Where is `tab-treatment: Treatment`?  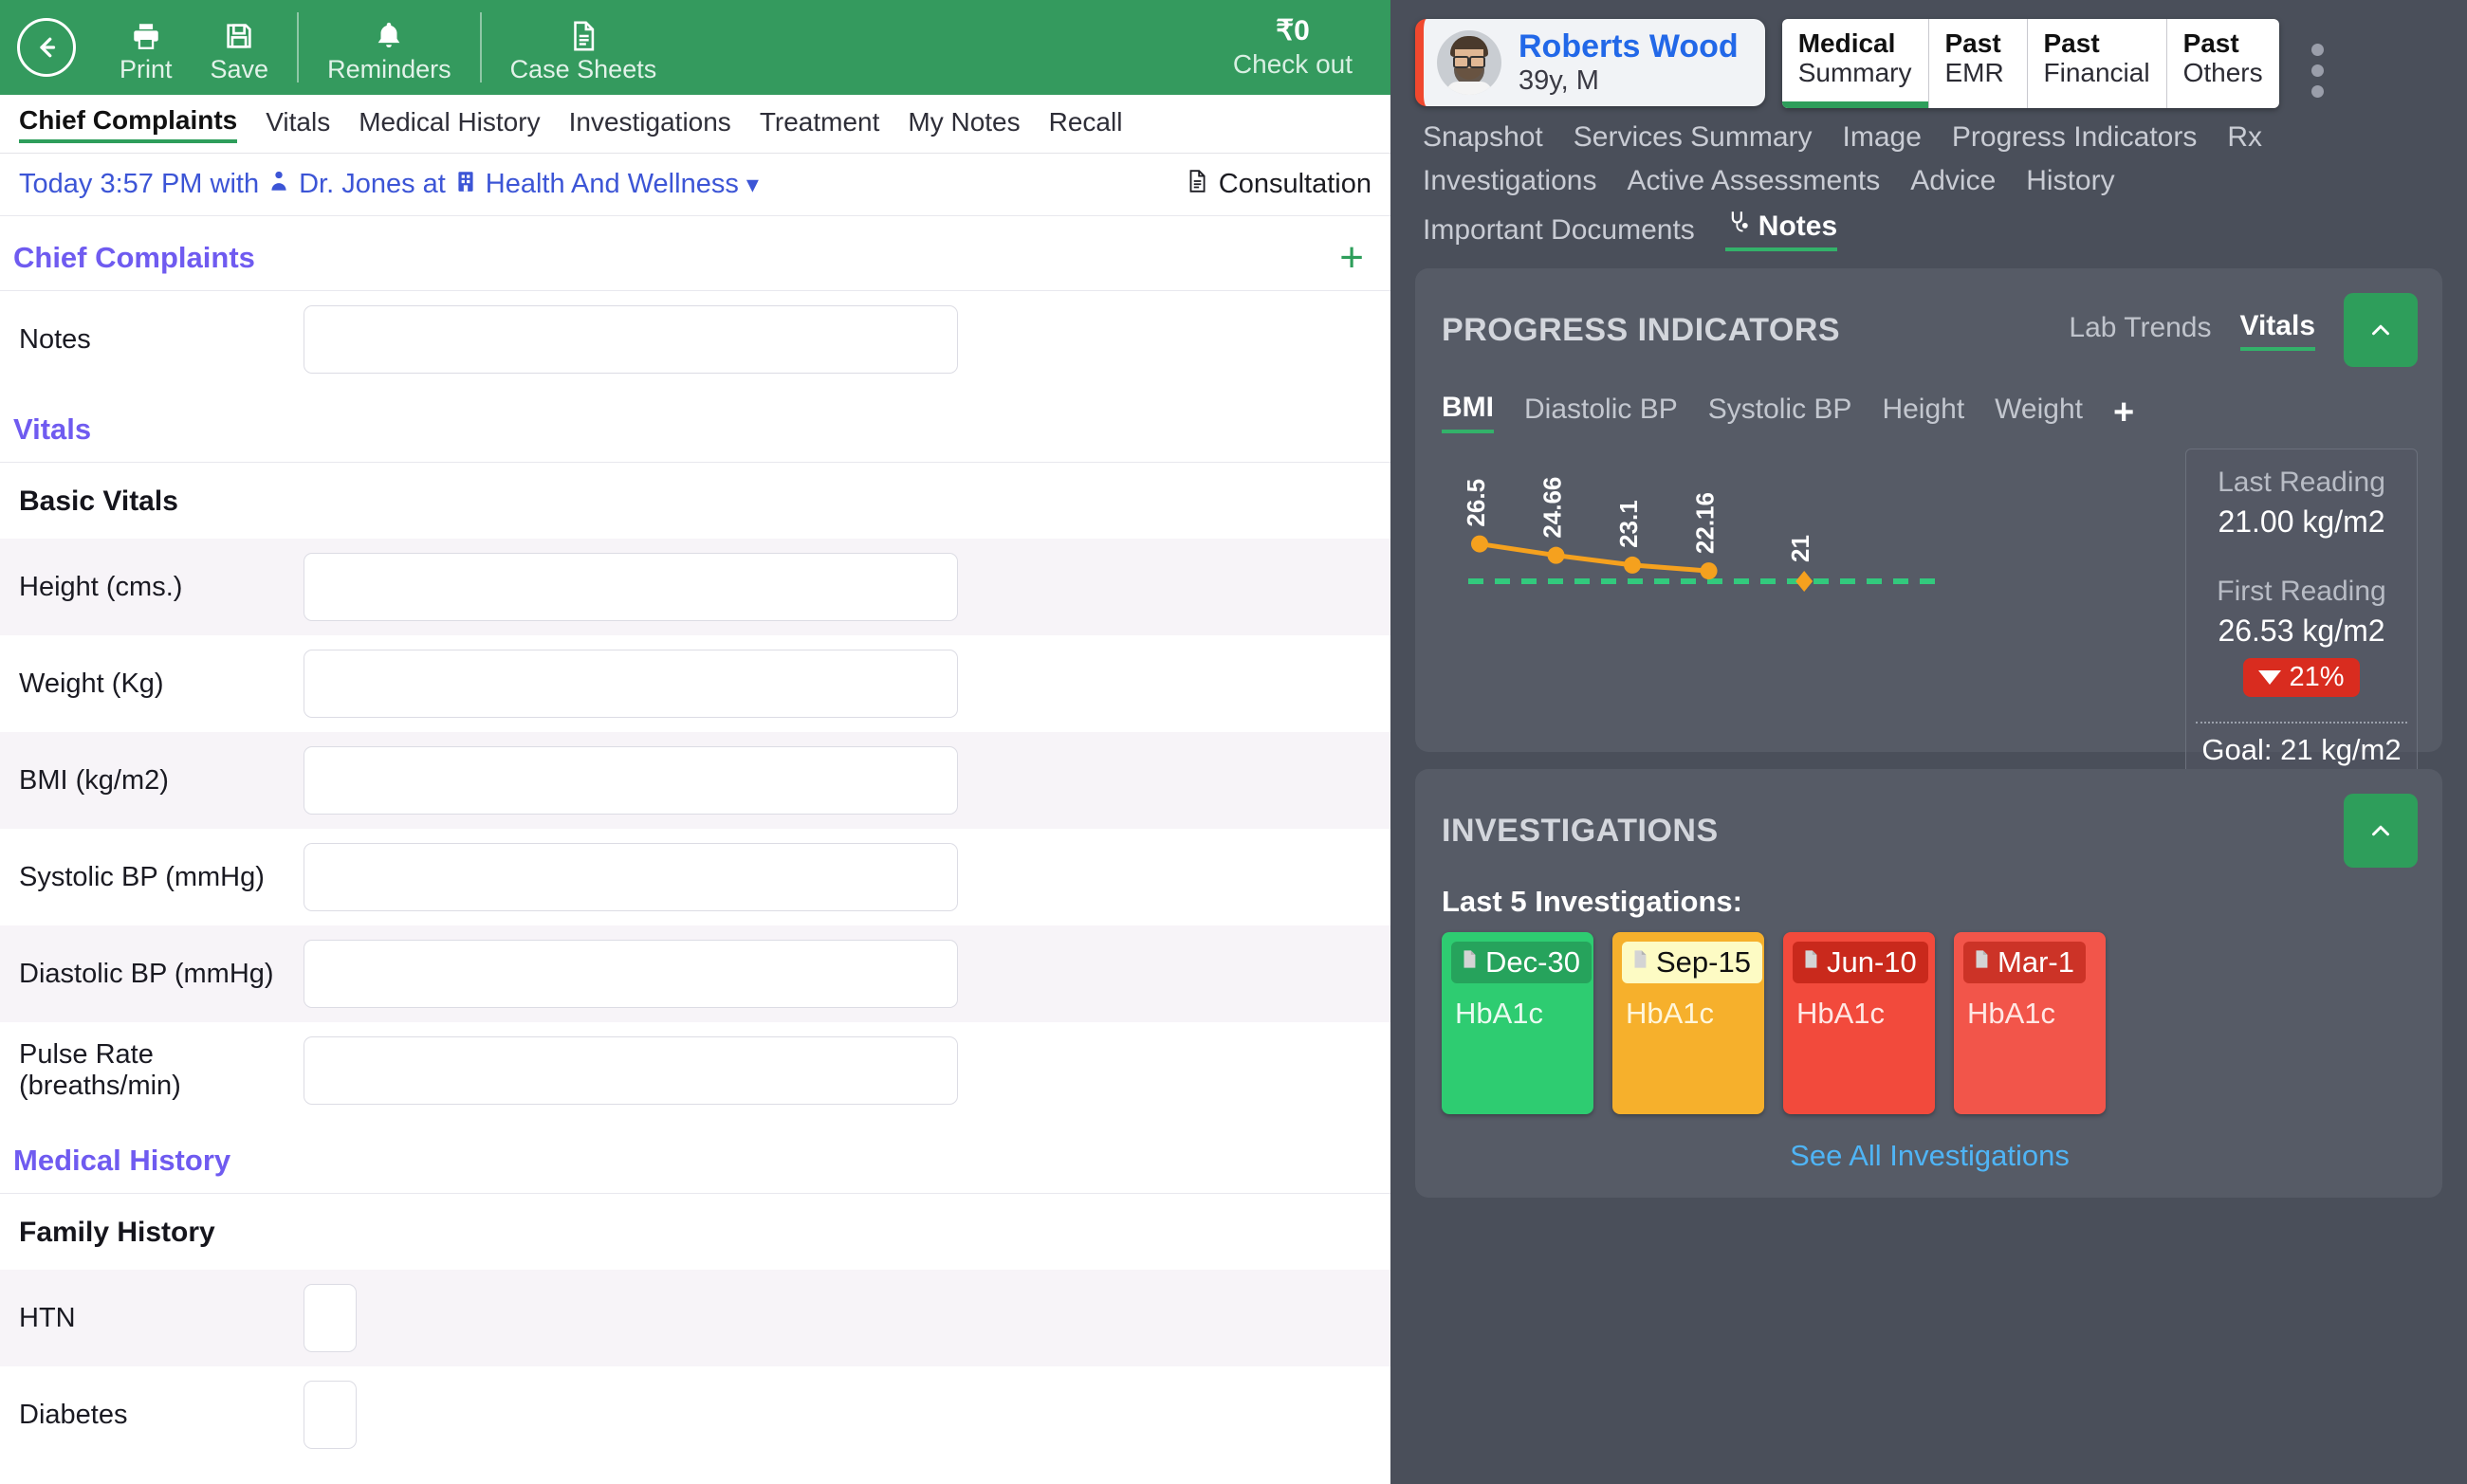 tab-treatment: Treatment is located at coordinates (820, 124).